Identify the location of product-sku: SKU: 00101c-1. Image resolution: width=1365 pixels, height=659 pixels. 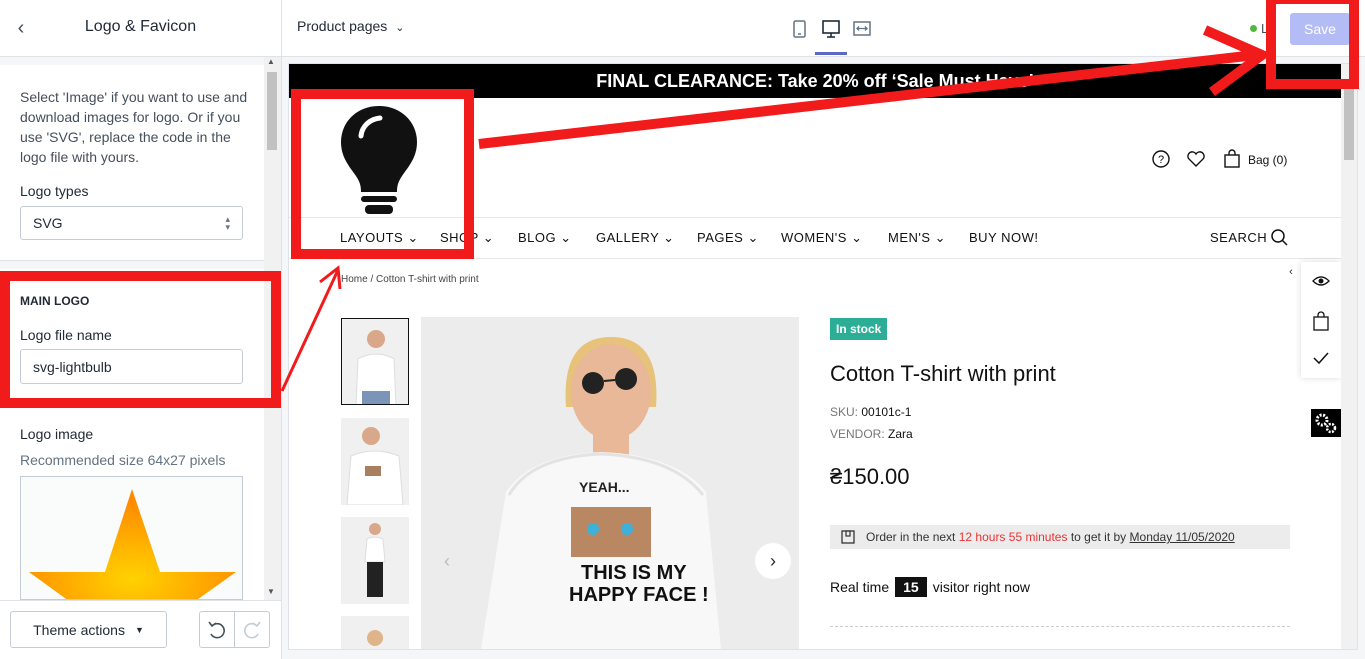
(870, 412).